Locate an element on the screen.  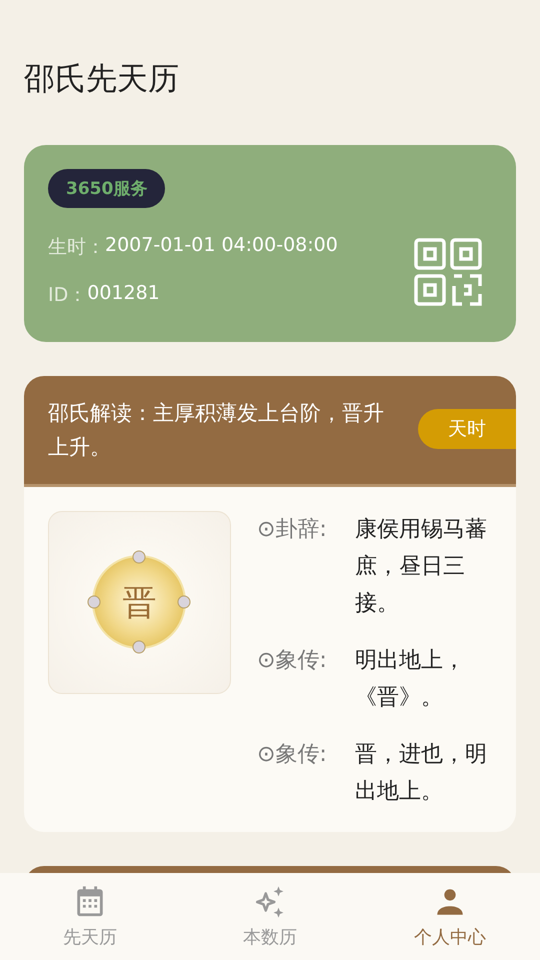
hexagram-name: 晋 is located at coordinates (139, 603).